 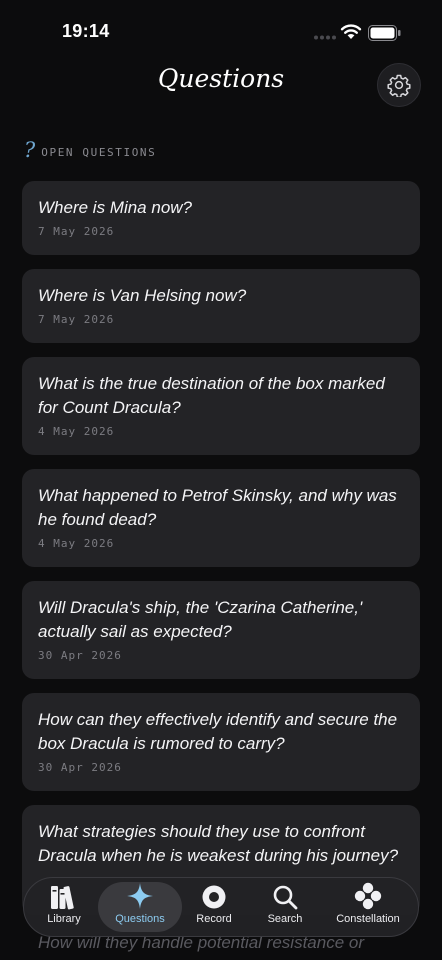 What do you see at coordinates (64, 919) in the screenshot?
I see `tab-label: Library` at bounding box center [64, 919].